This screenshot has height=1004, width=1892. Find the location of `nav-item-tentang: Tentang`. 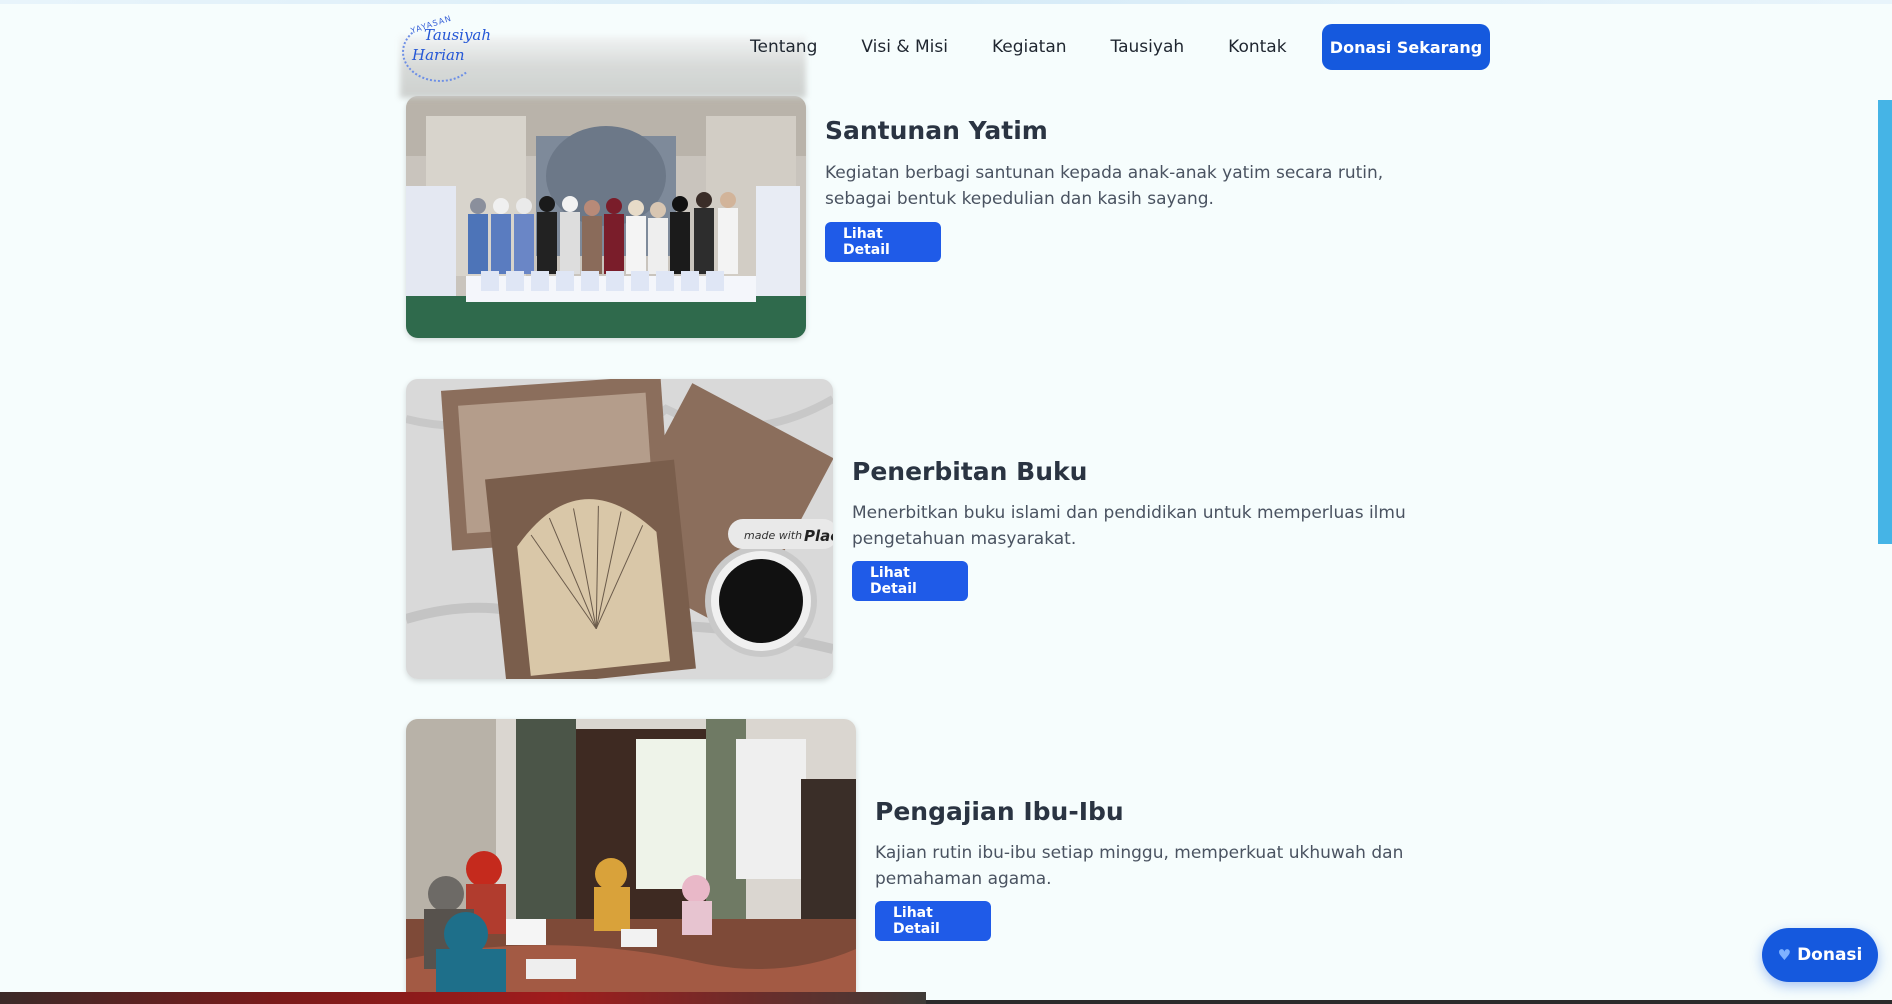

nav-item-tentang: Tentang is located at coordinates (783, 47).